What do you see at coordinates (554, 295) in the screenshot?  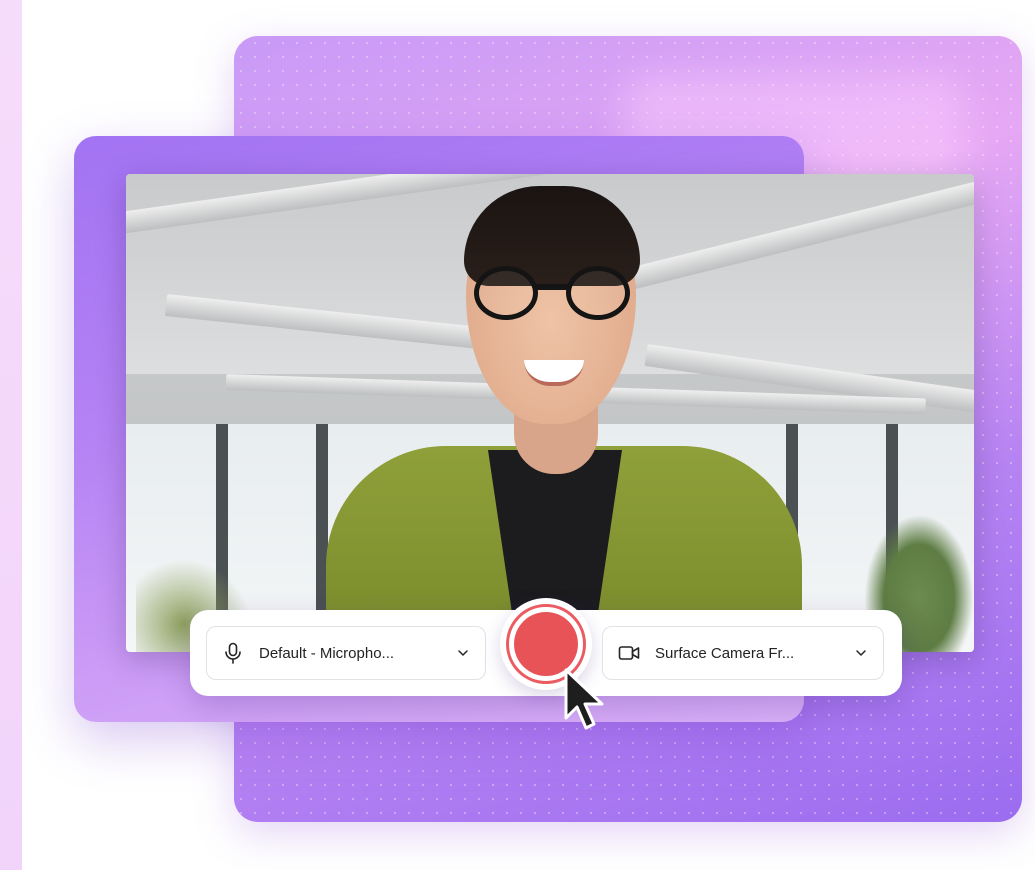 I see `glasses` at bounding box center [554, 295].